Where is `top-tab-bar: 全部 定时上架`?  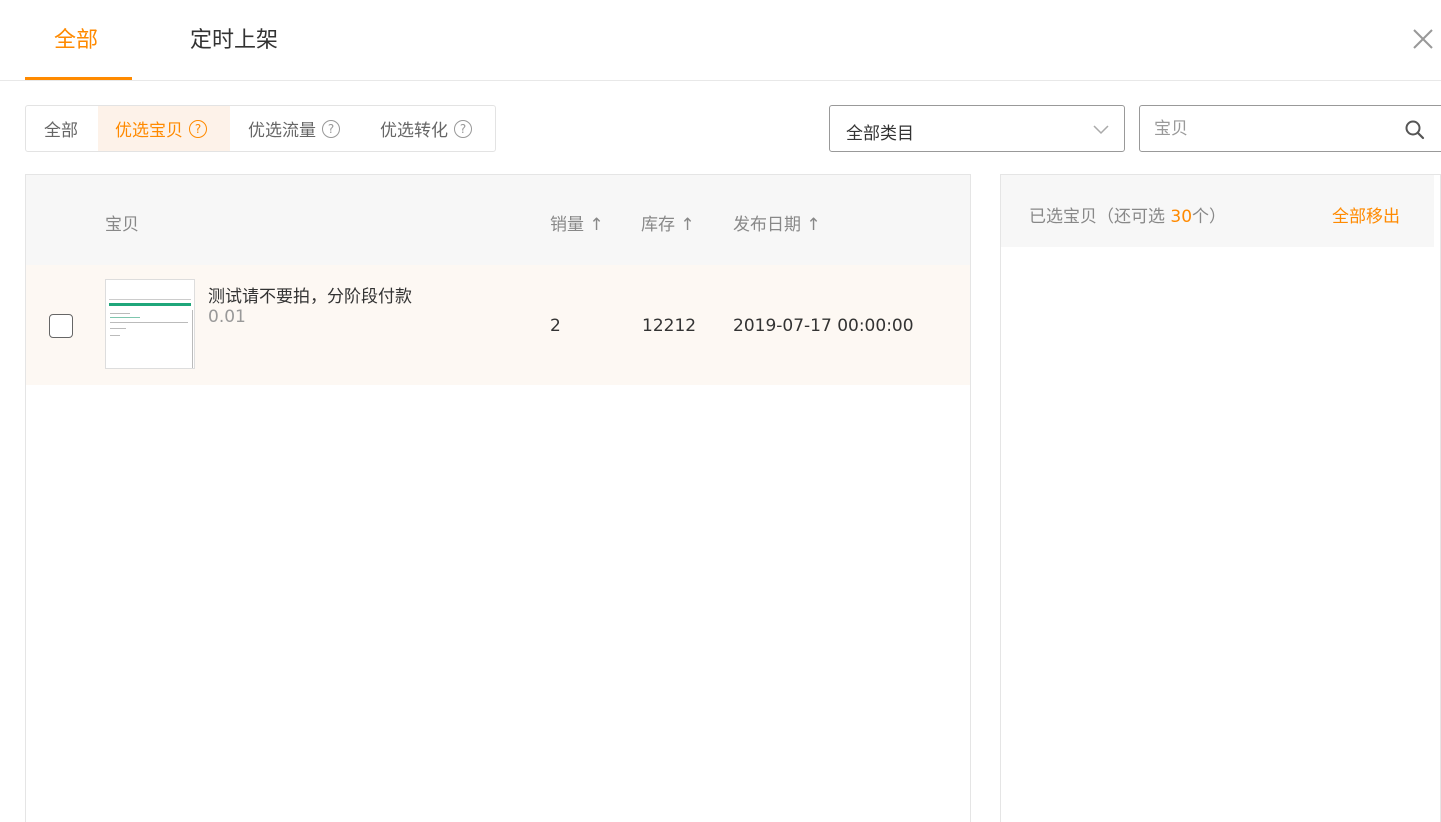 top-tab-bar: 全部 定时上架 is located at coordinates (720, 40).